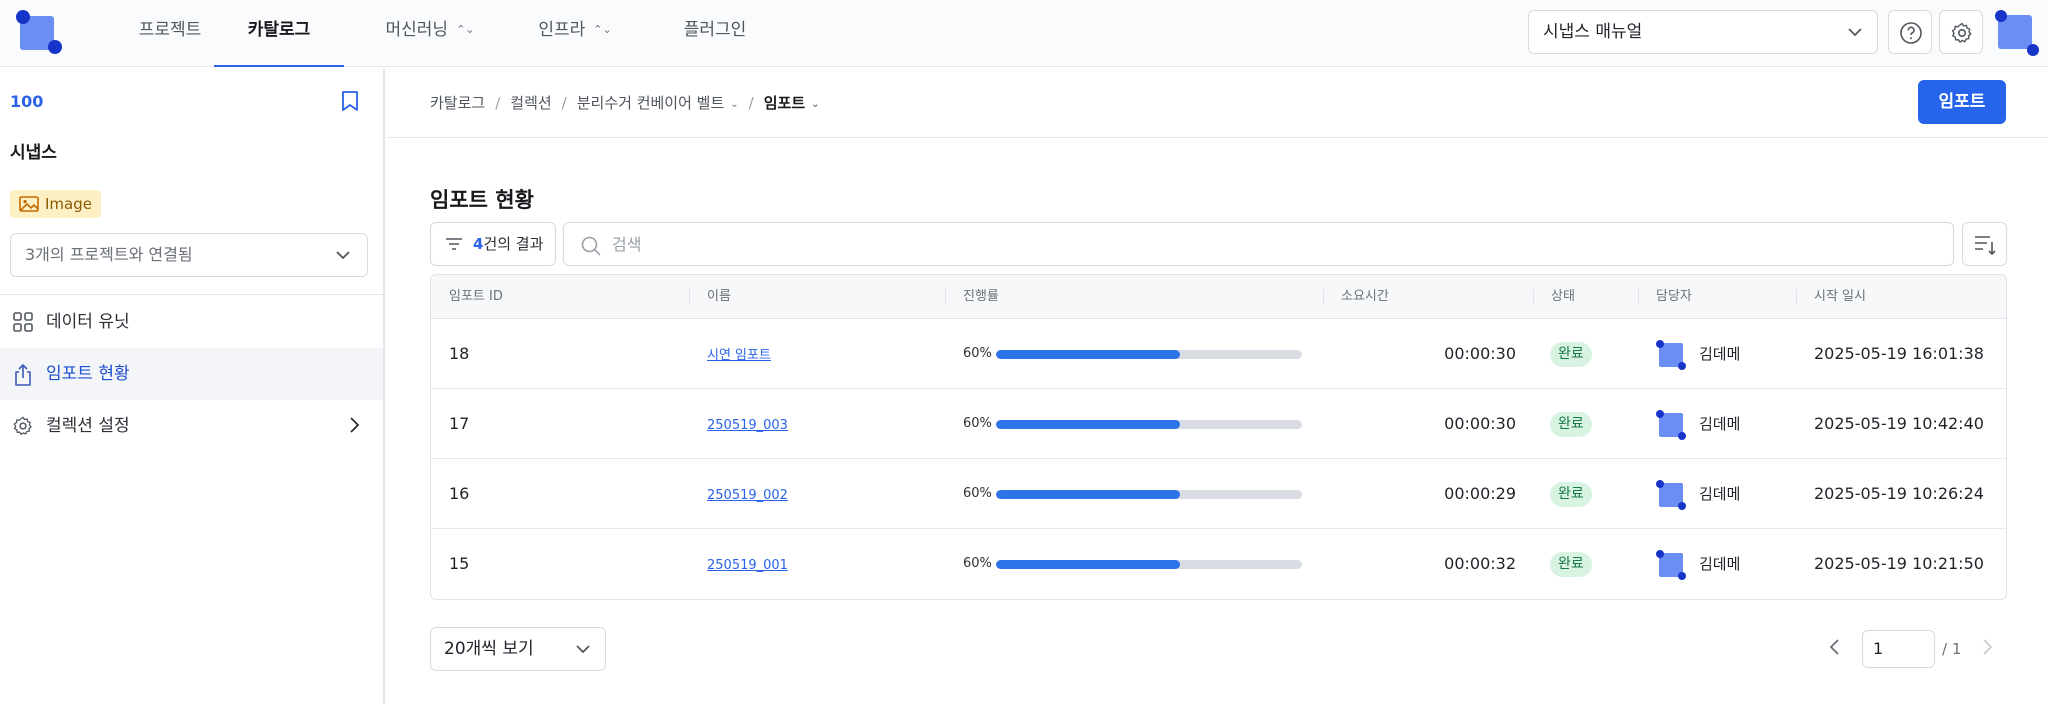 This screenshot has height=719, width=2048. I want to click on help-icon, so click(1911, 33).